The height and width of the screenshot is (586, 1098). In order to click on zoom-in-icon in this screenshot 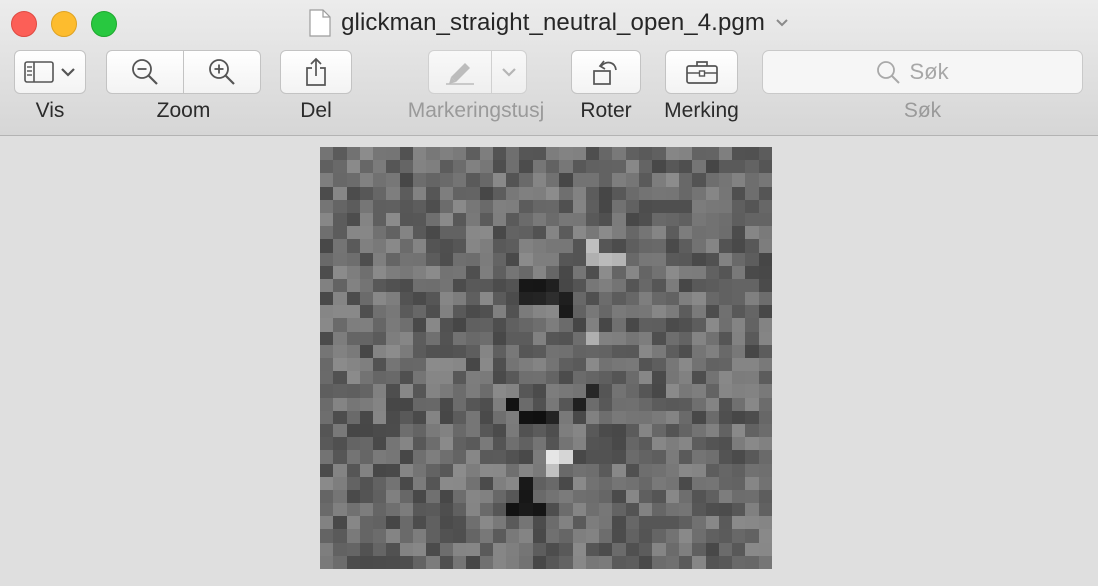, I will do `click(222, 72)`.